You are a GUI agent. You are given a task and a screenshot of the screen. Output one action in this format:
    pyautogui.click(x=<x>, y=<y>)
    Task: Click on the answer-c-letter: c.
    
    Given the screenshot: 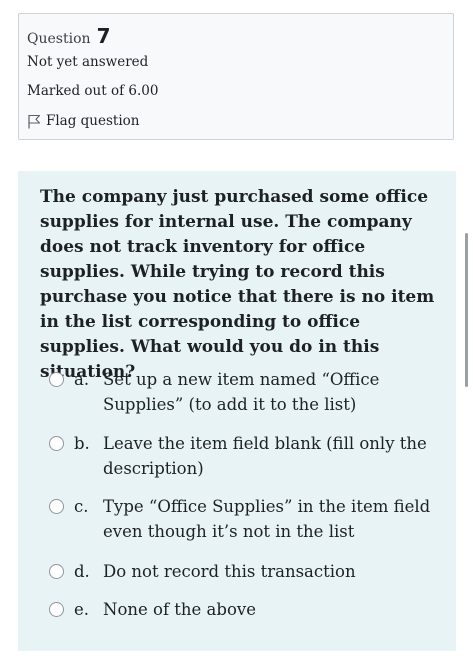 What is the action you would take?
    pyautogui.click(x=81, y=506)
    